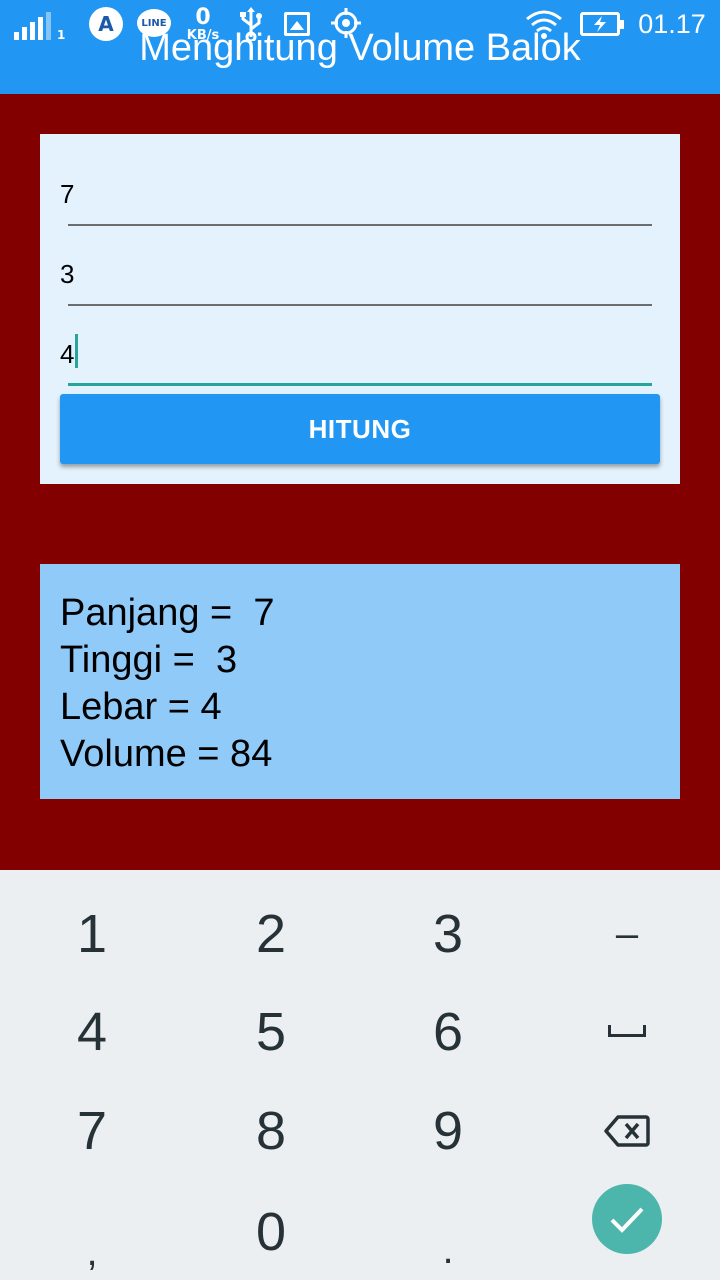 This screenshot has width=720, height=1280. I want to click on key-minus: –, so click(627, 934).